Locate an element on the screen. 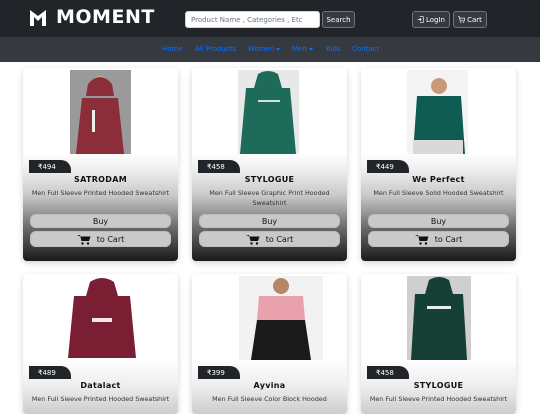 The image size is (540, 414). nav-home-label: Home is located at coordinates (172, 49).